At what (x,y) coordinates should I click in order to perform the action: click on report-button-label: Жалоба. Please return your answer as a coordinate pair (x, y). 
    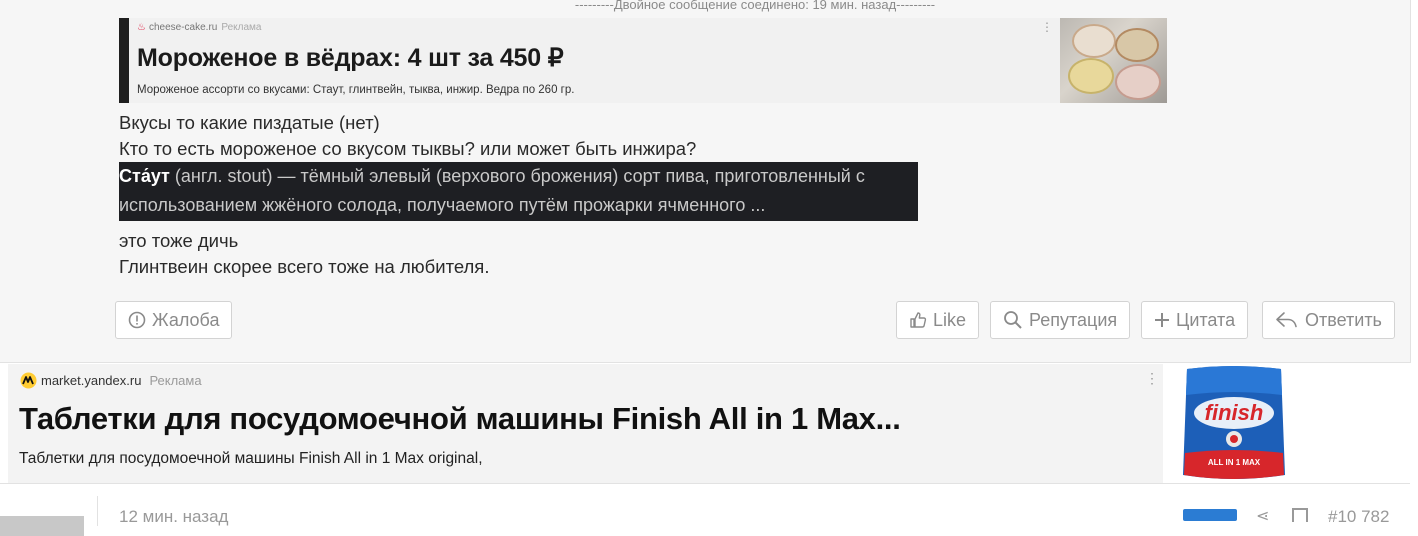
    Looking at the image, I should click on (186, 320).